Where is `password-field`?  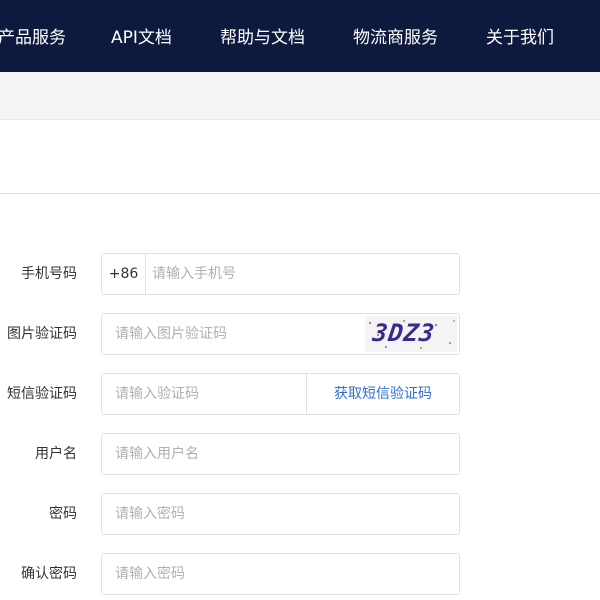 password-field is located at coordinates (280, 514).